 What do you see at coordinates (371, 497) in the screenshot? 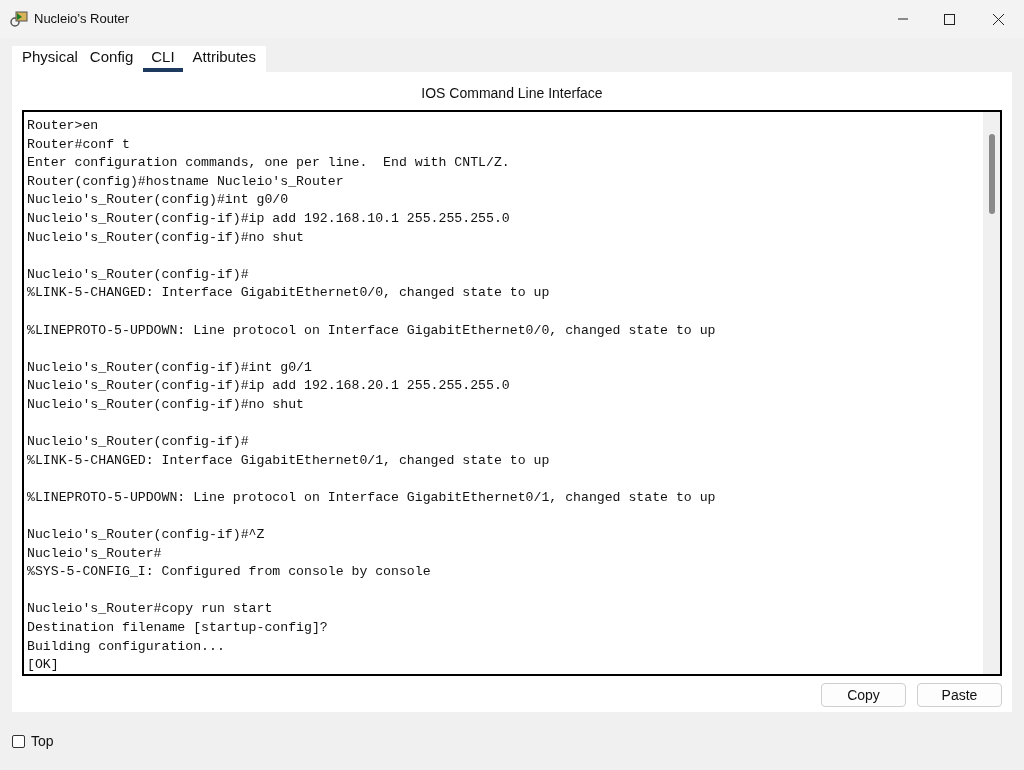
I see `terminal-line: %LINEPROTO-5-UPDOWN: Line protocol on Interface GigabitEthernet0/1, changed state to up` at bounding box center [371, 497].